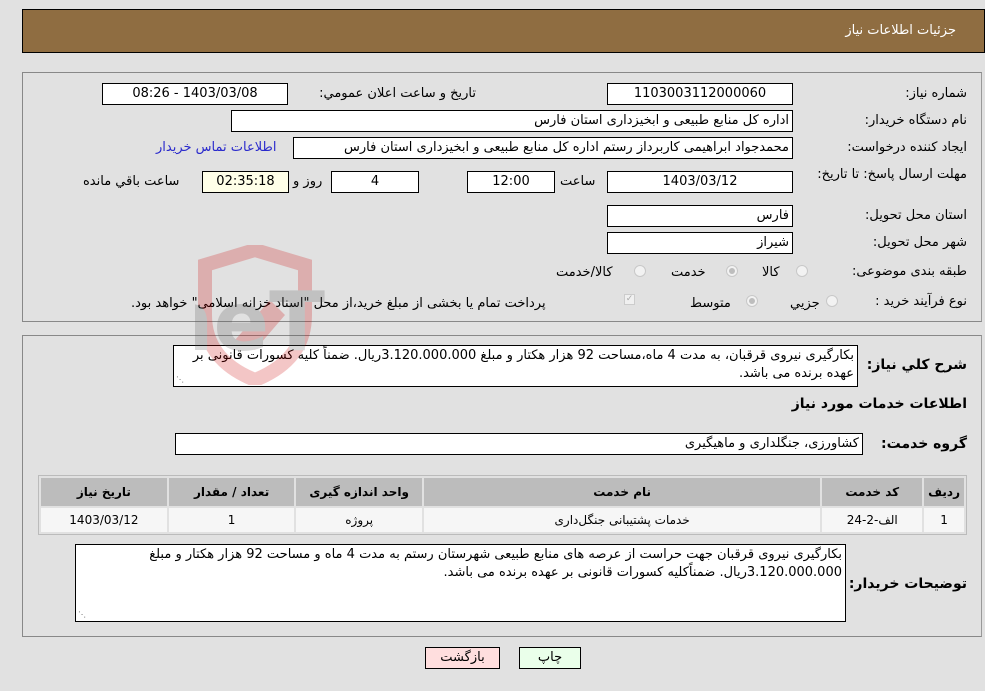 Image resolution: width=985 pixels, height=691 pixels. Describe the element at coordinates (231, 492) in the screenshot. I see `col-quantity: تعداد / مقدار` at that location.